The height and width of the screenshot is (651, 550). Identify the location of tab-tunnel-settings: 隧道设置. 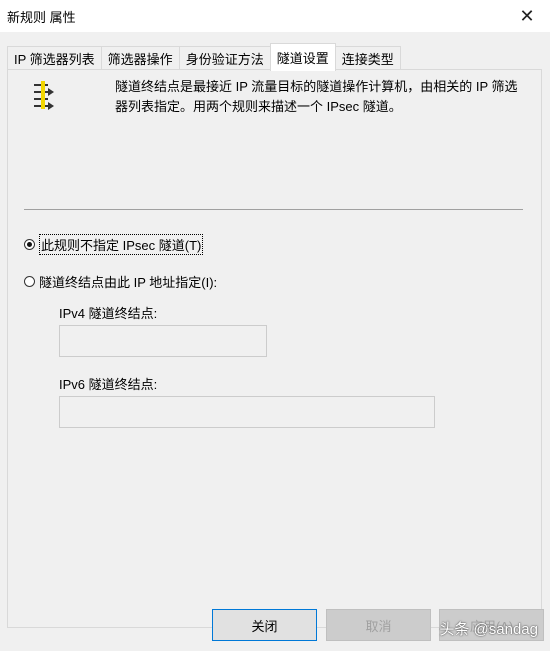
(302, 57).